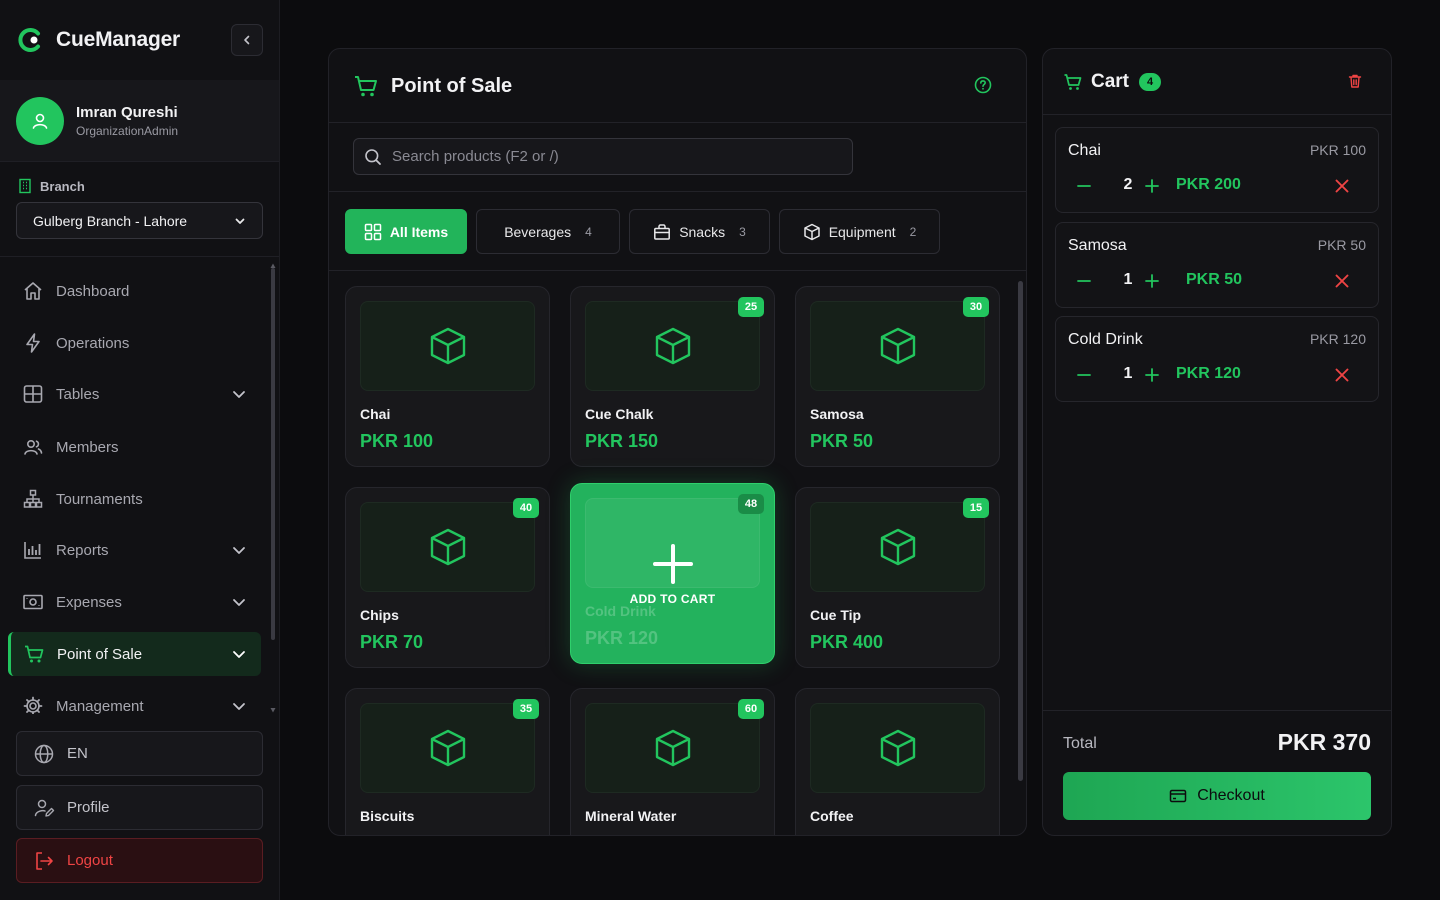 The image size is (1440, 900). What do you see at coordinates (1020, 531) in the screenshot?
I see `product-grid-scrollbar` at bounding box center [1020, 531].